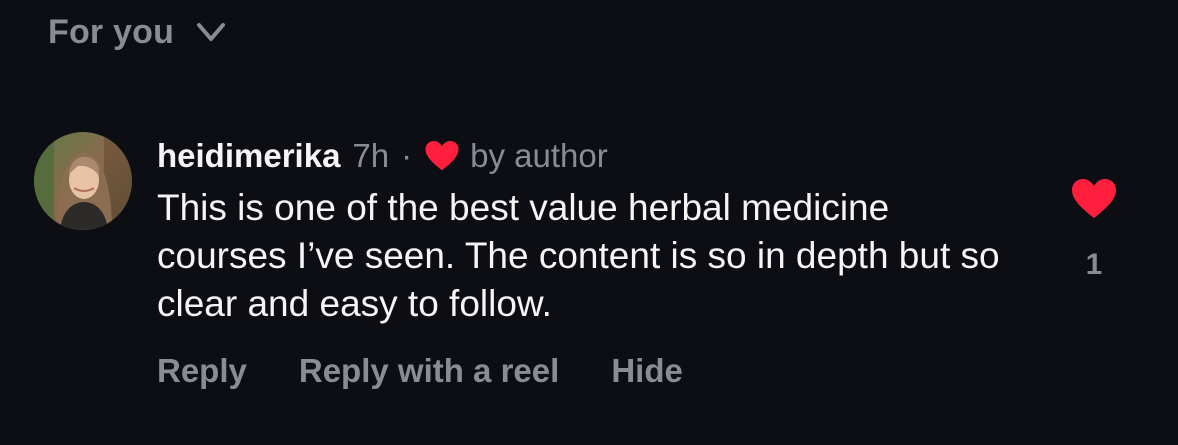  I want to click on comment-actions: Reply Reply with a reel Hide, so click(597, 371).